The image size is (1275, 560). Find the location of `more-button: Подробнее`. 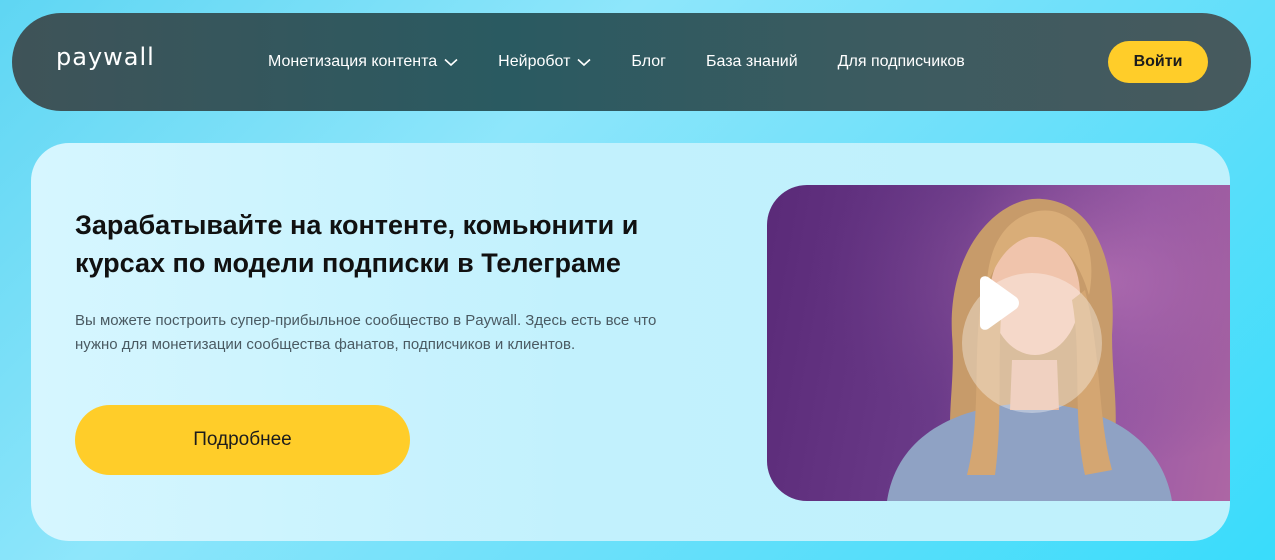

more-button: Подробнее is located at coordinates (242, 440).